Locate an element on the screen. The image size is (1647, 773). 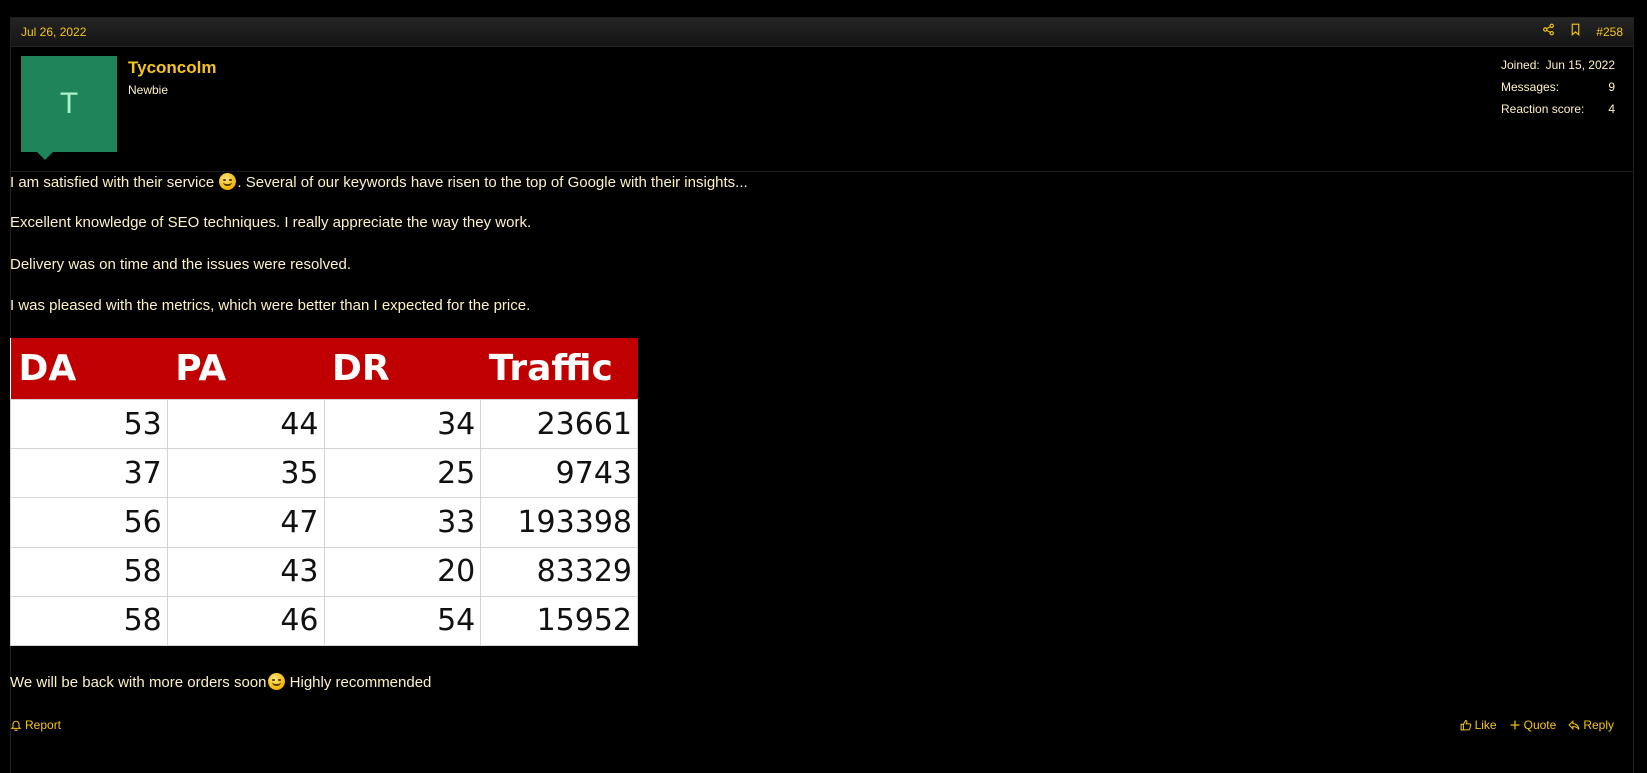
stat-value: 4 is located at coordinates (1611, 109).